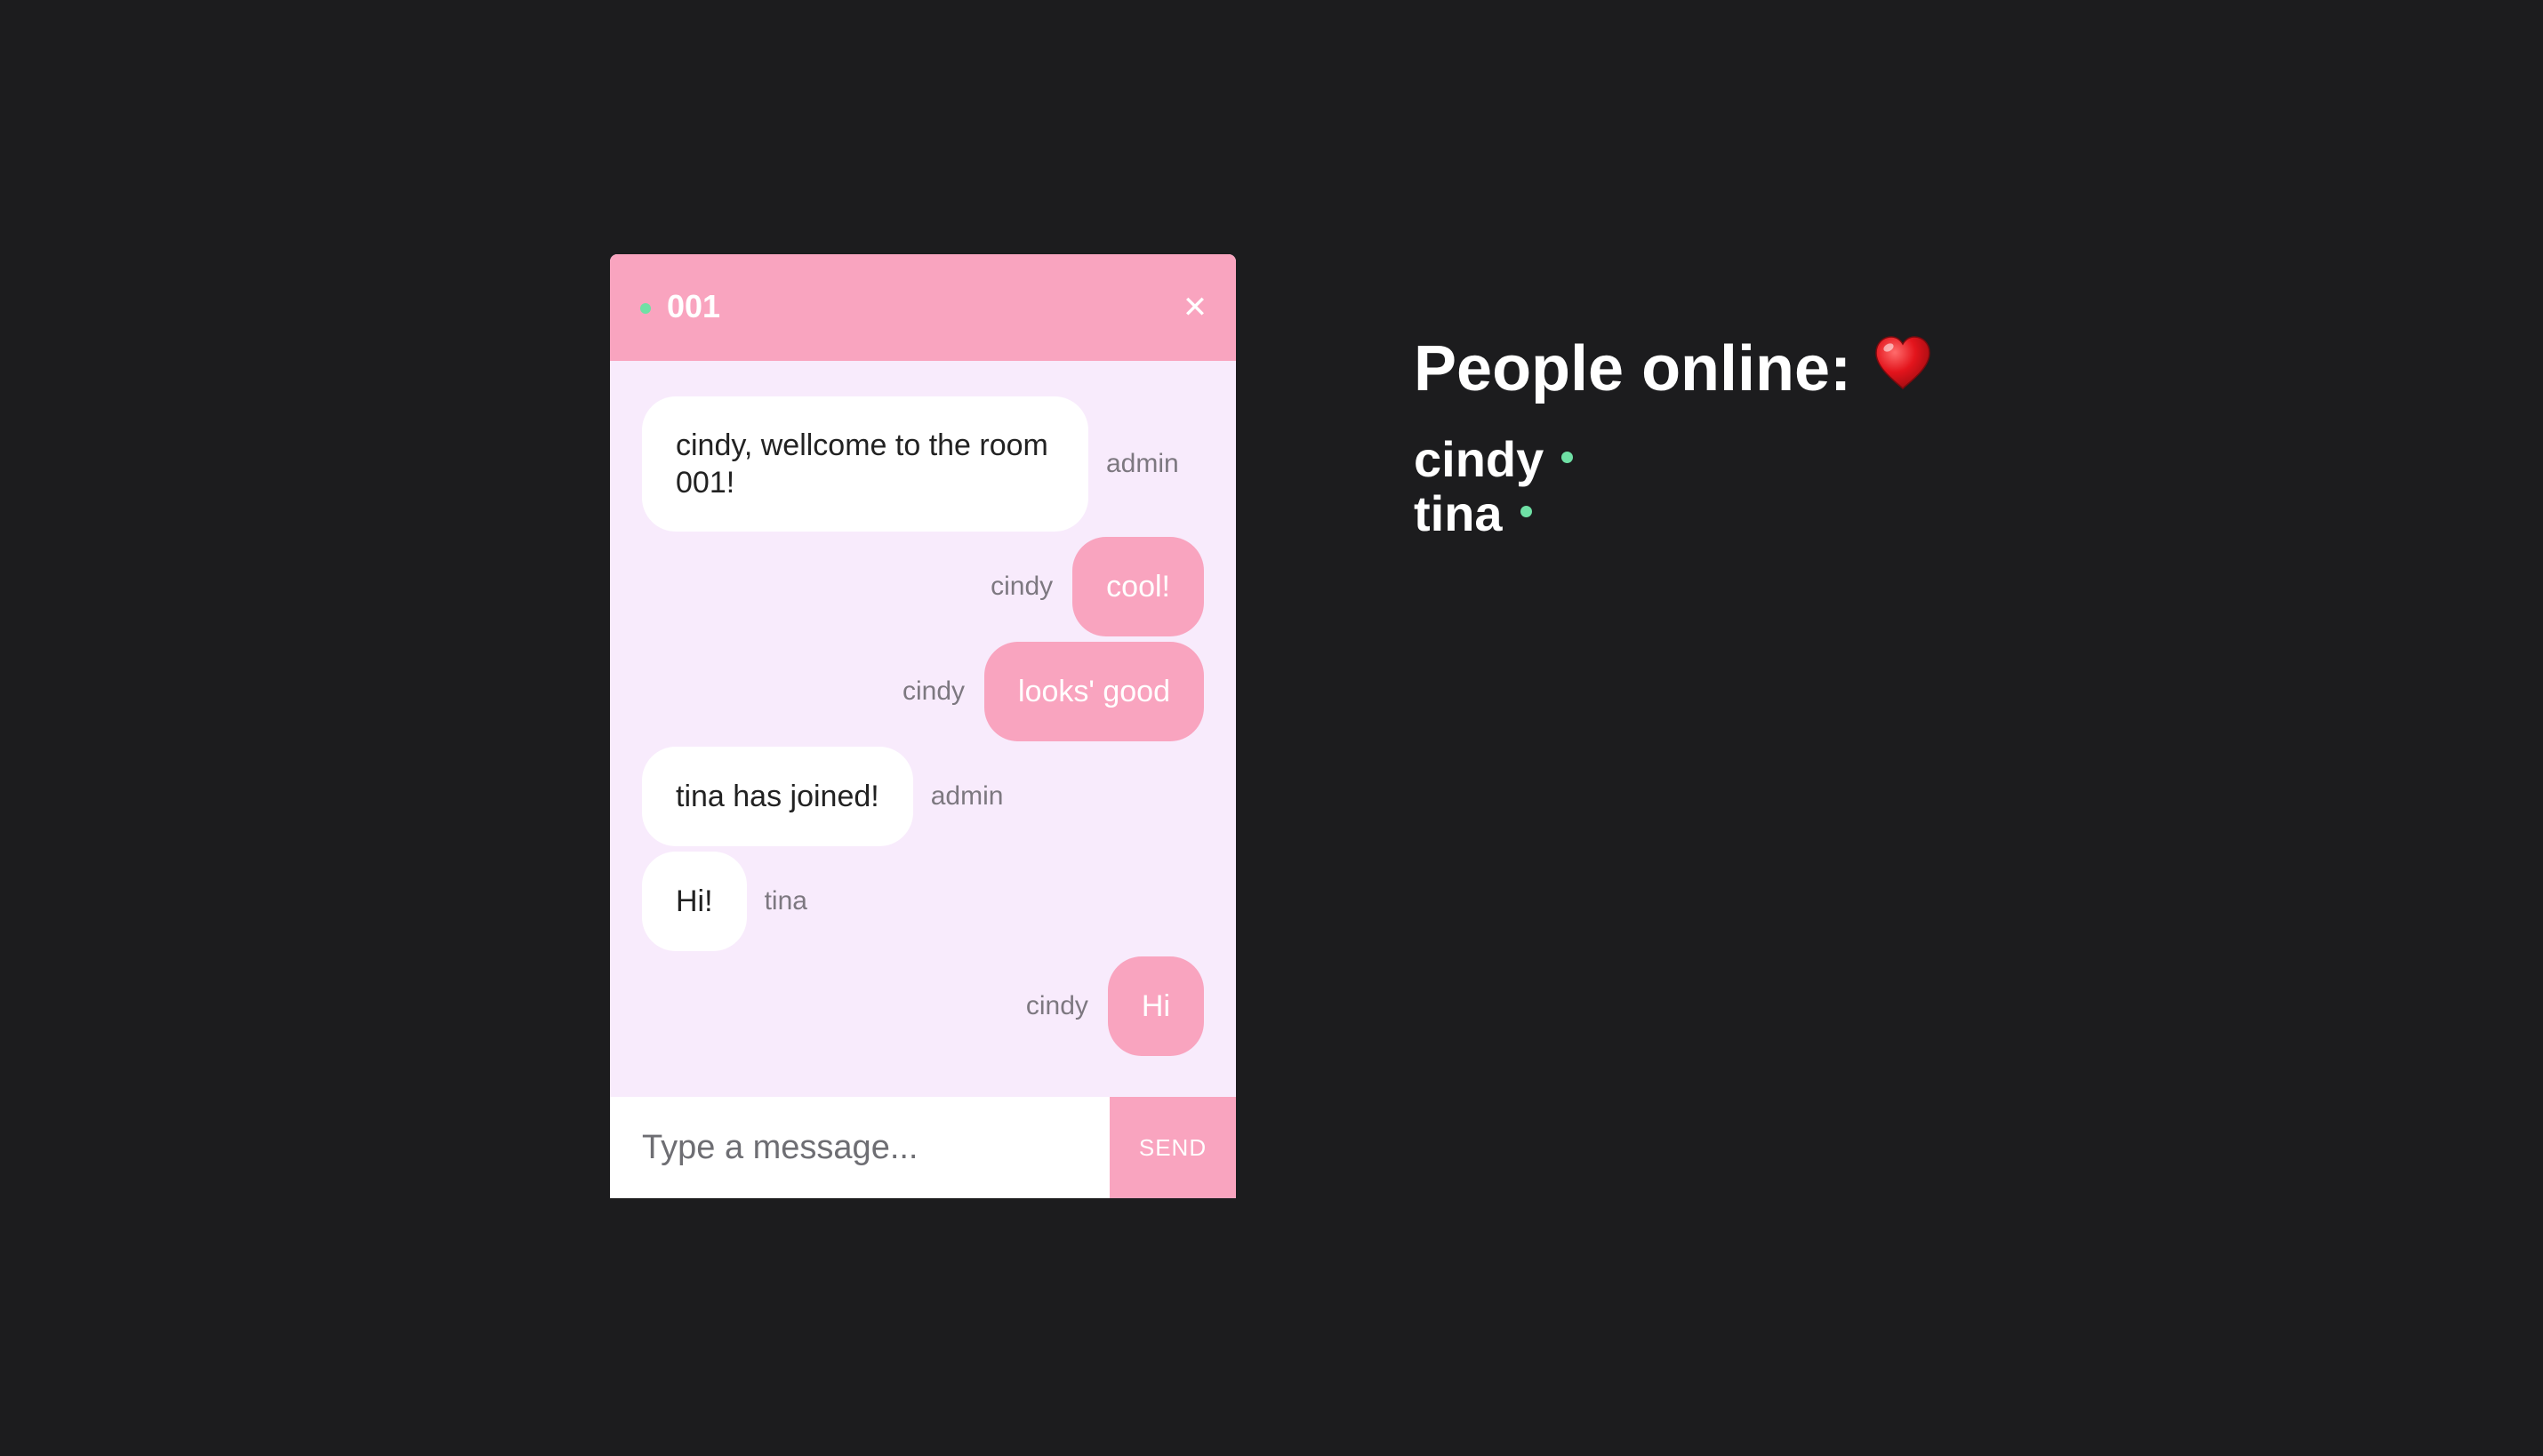  I want to click on close-icon: ✕, so click(1195, 307).